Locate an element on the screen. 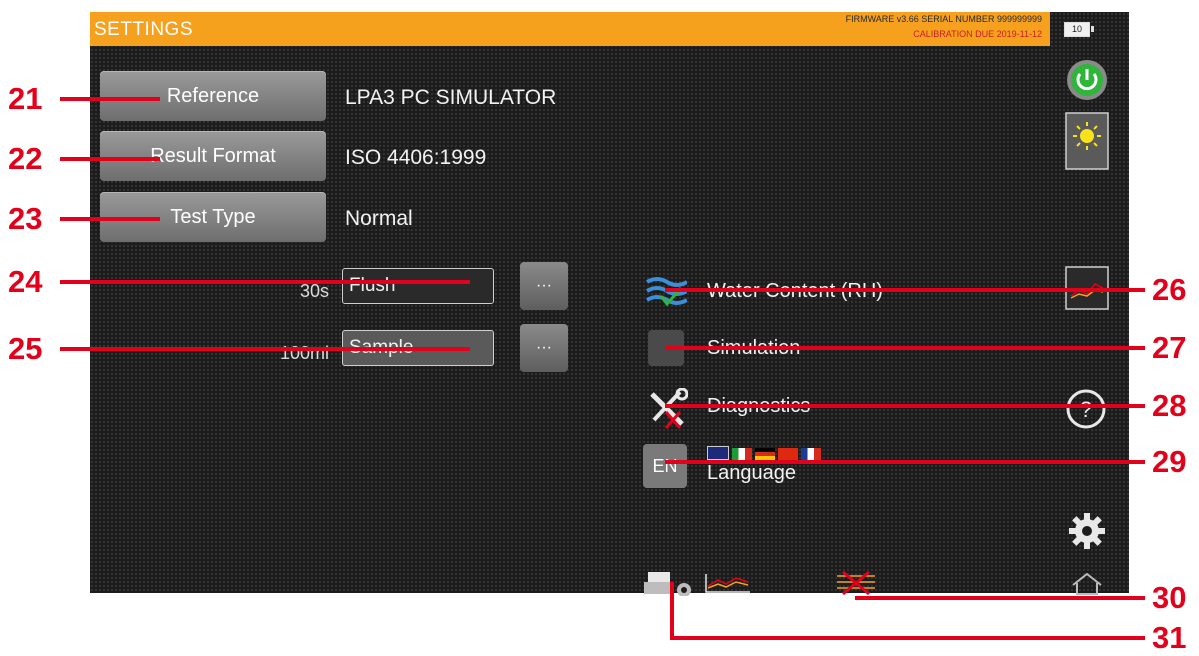  callout-line-31-vertical is located at coordinates (672, 611).